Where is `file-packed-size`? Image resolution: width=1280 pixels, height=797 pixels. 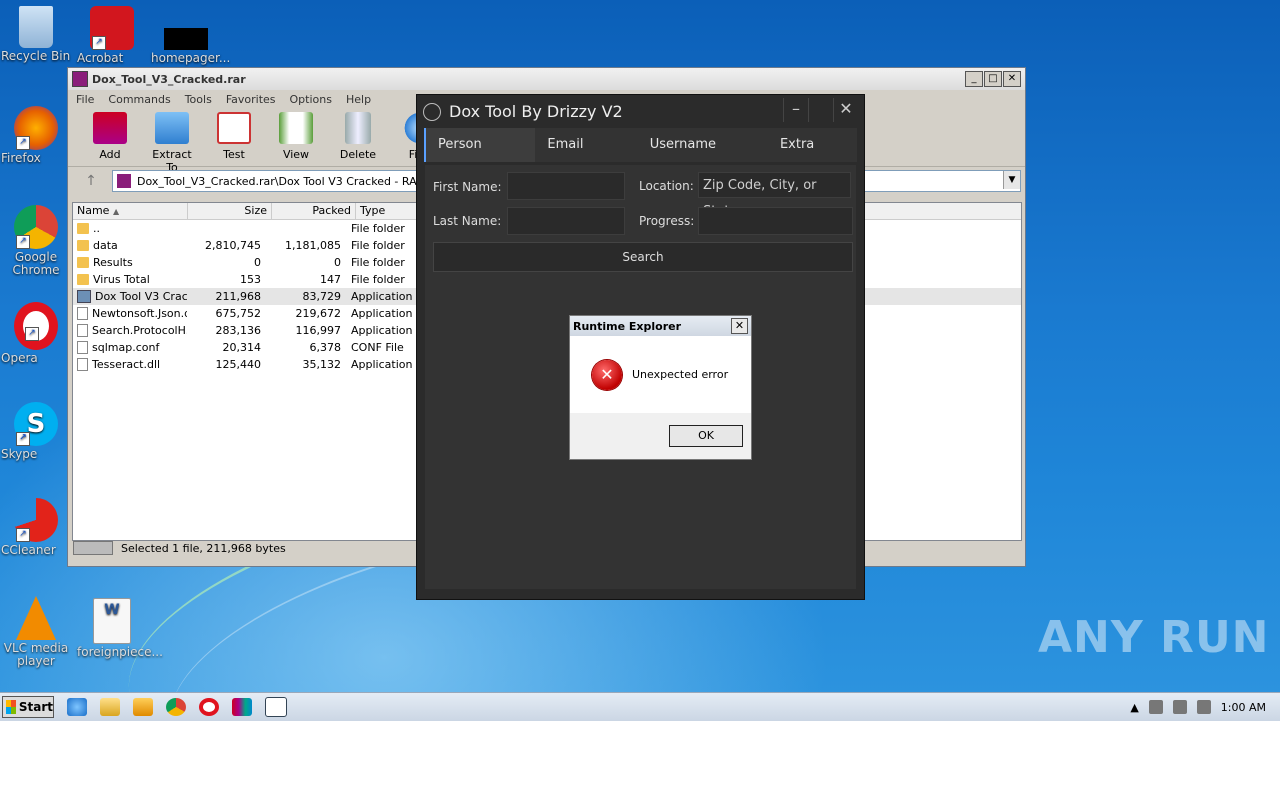 file-packed-size is located at coordinates (307, 228).